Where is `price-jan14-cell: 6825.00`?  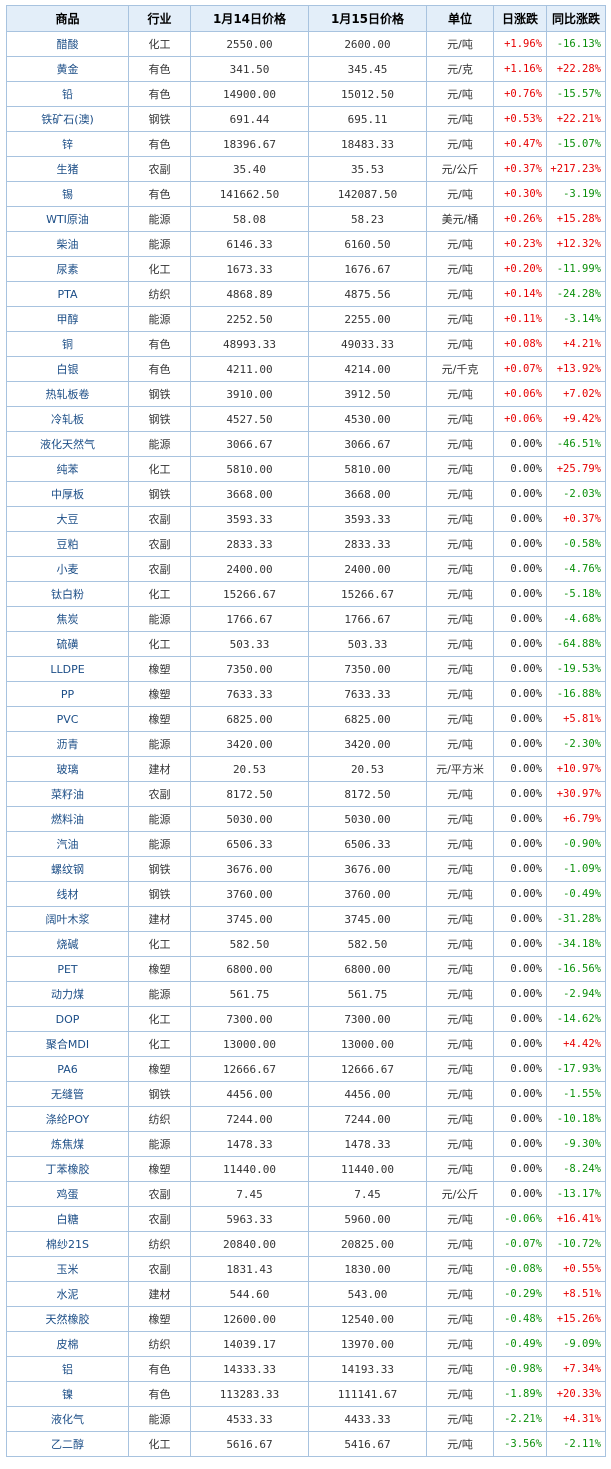 price-jan14-cell: 6825.00 is located at coordinates (249, 719).